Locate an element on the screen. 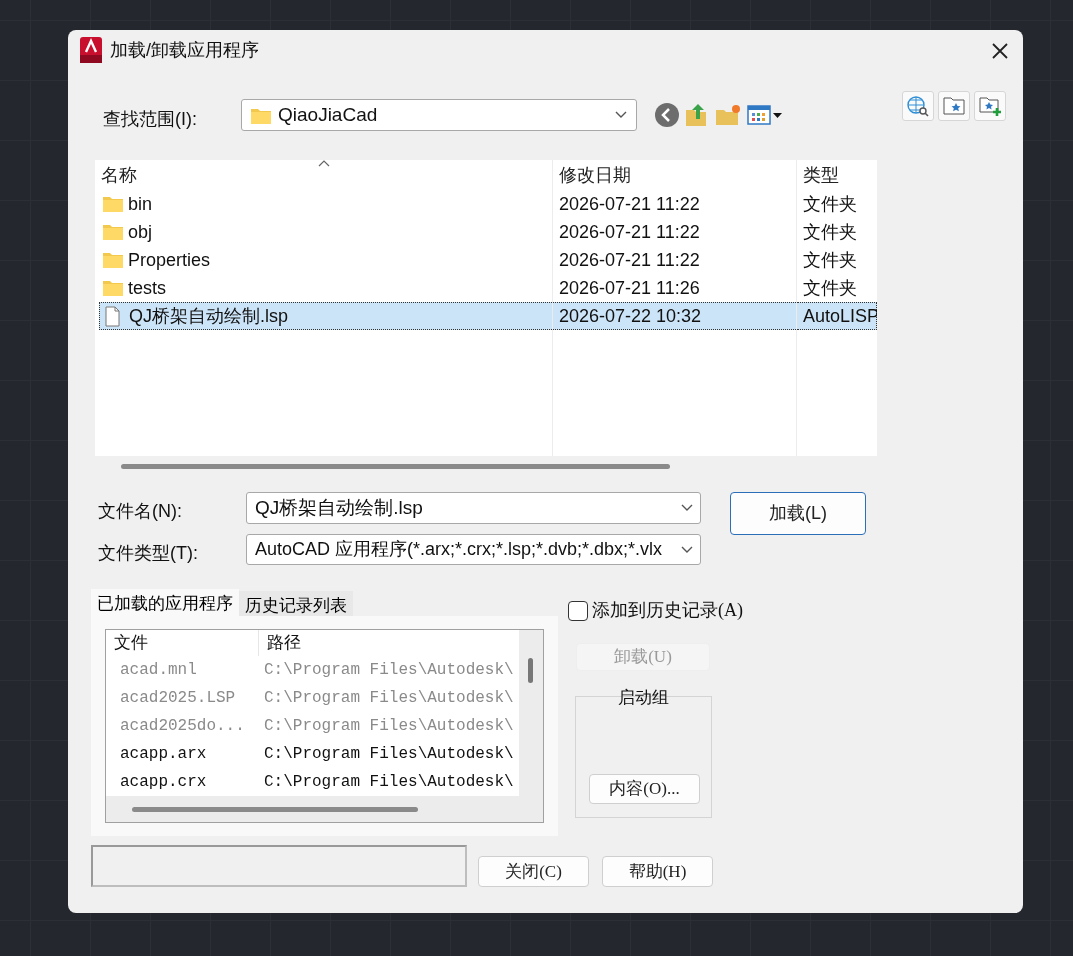 This screenshot has width=1073, height=956. app-file: acapp.arx is located at coordinates (163, 754).